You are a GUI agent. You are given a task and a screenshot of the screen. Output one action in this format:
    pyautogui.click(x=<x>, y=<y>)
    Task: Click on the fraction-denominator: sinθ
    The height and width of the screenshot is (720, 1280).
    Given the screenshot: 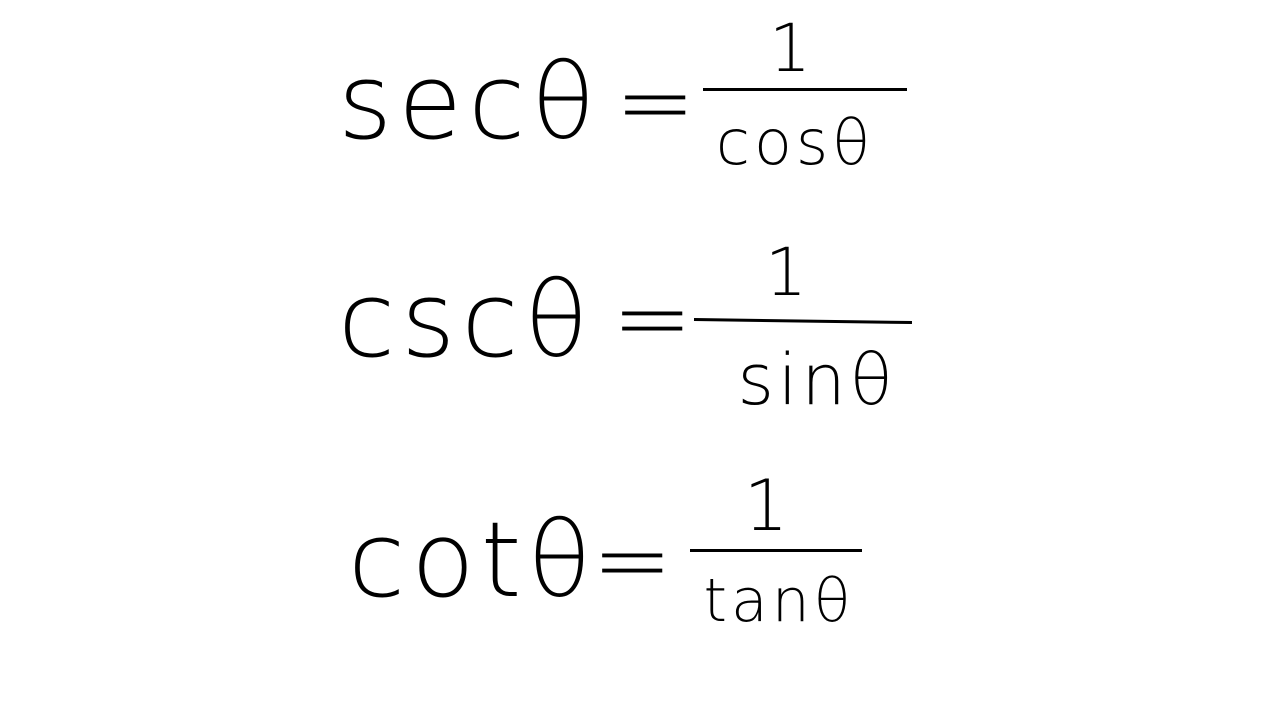 What is the action you would take?
    pyautogui.click(x=817, y=380)
    